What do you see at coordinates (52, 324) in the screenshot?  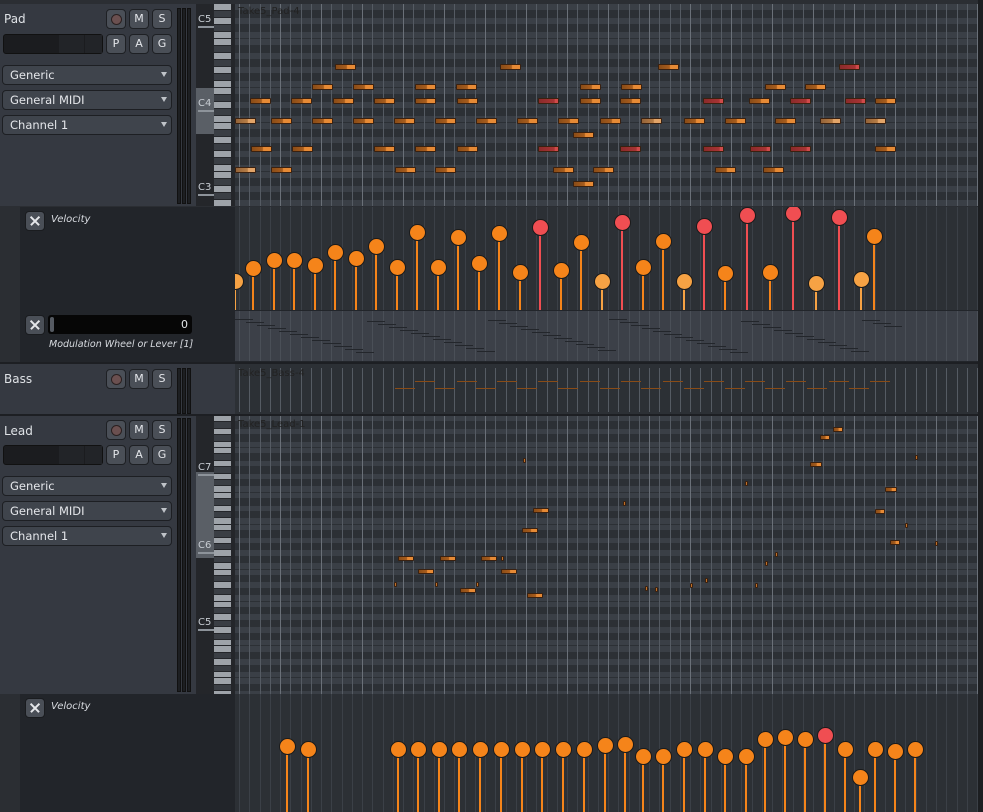 I see `slider-handle` at bounding box center [52, 324].